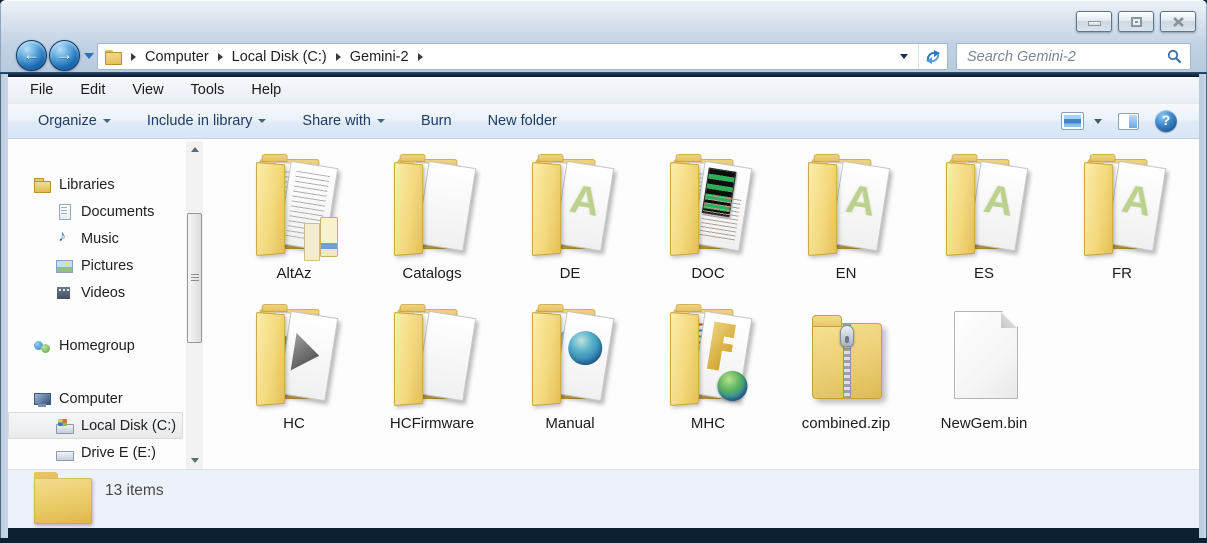  What do you see at coordinates (432, 423) in the screenshot?
I see `file-label: HCFirmware` at bounding box center [432, 423].